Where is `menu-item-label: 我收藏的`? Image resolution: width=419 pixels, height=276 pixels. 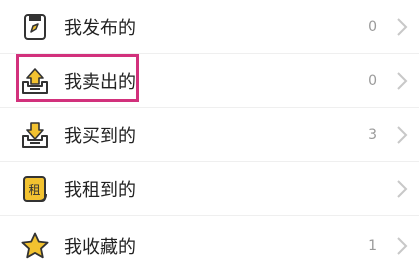 menu-item-label: 我收藏的 is located at coordinates (100, 247).